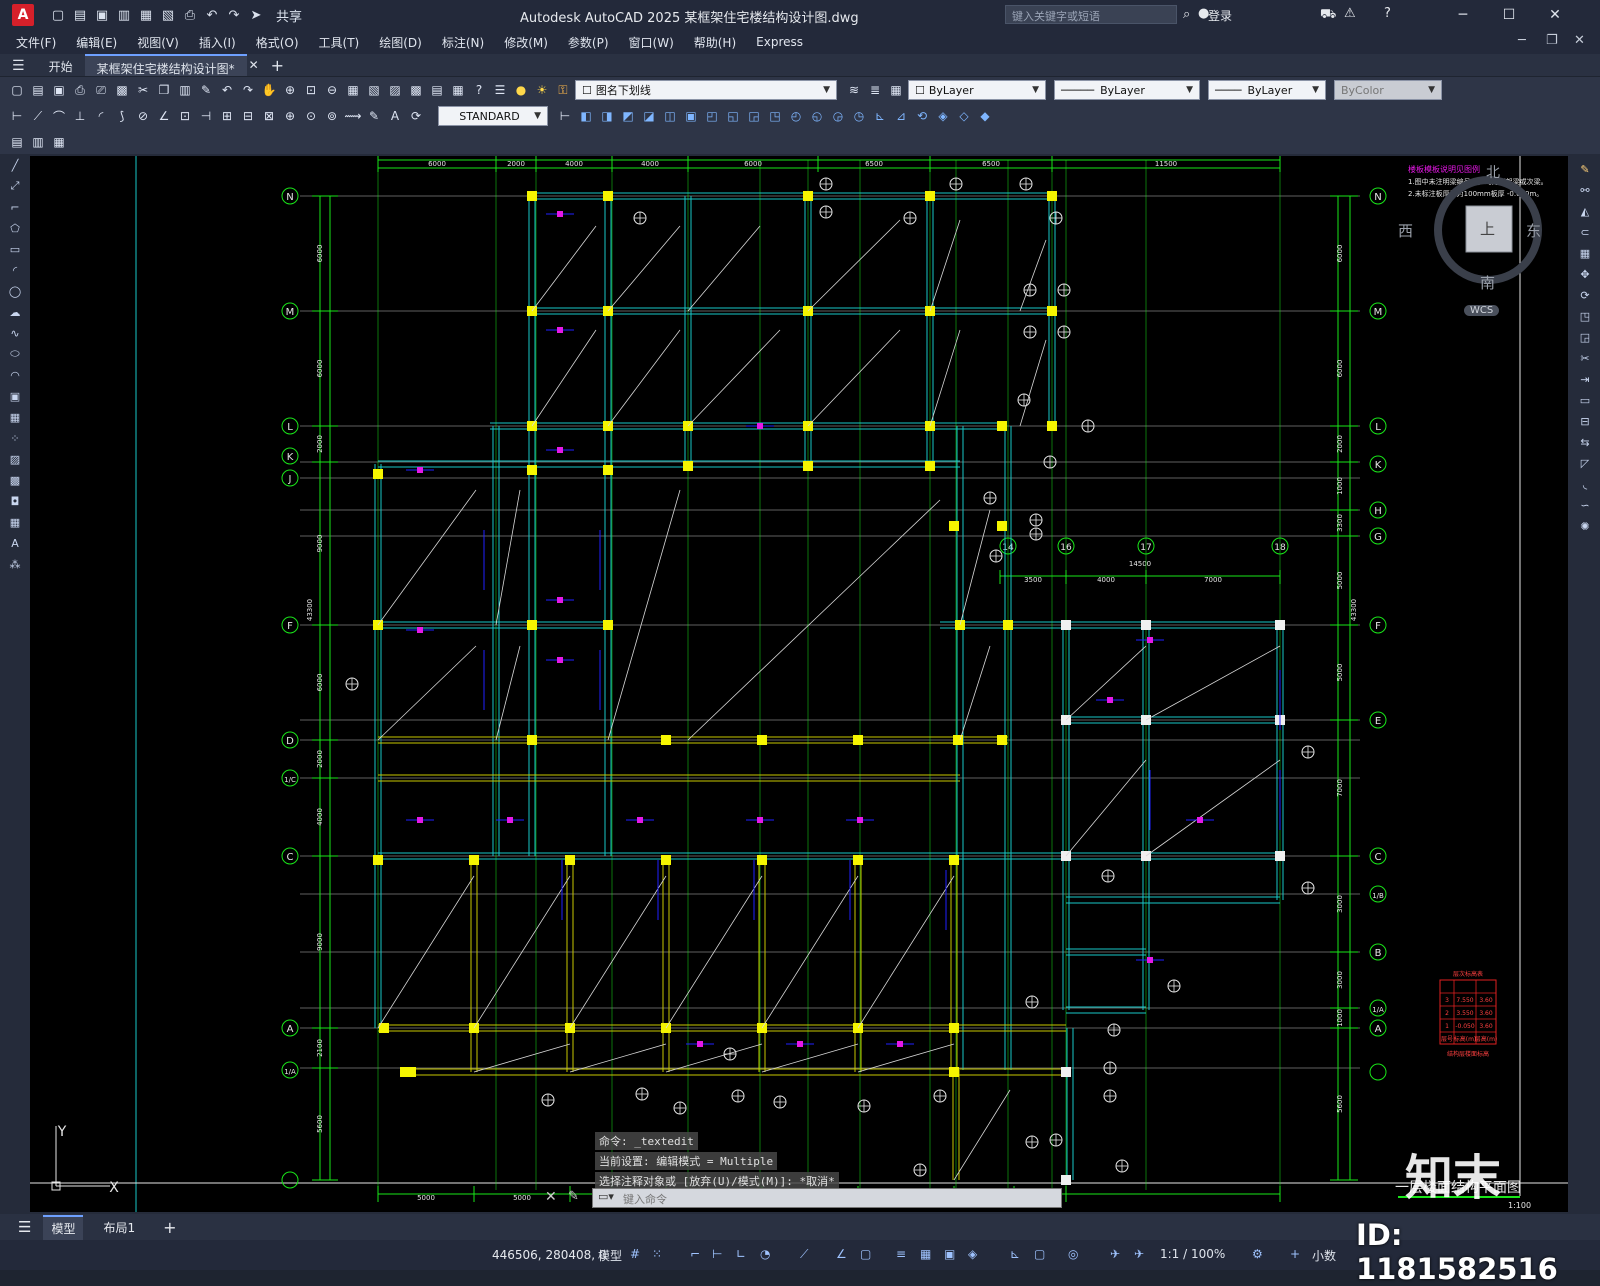 The width and height of the screenshot is (1600, 1286). Describe the element at coordinates (754, 116) in the screenshot. I see `view-front-icon: ◲` at that location.